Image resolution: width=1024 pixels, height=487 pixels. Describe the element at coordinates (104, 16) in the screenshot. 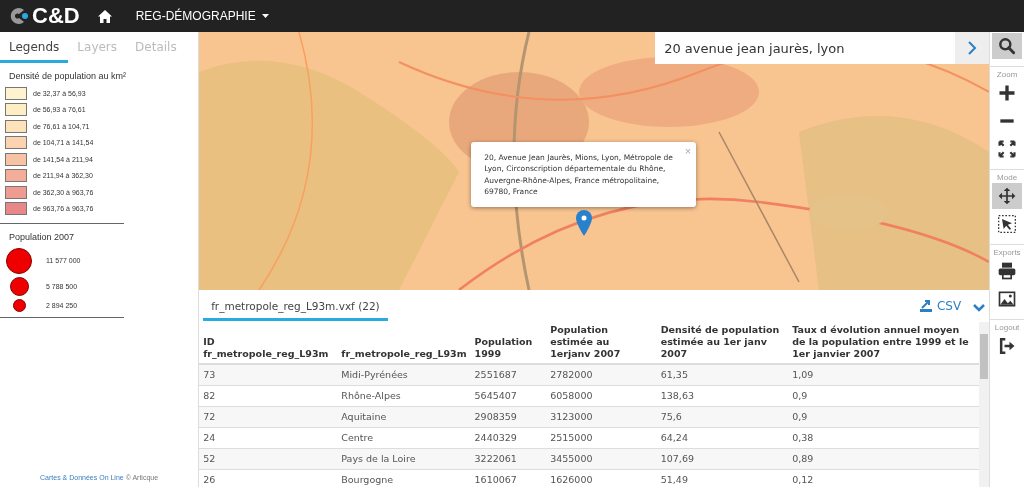

I see `home-icon` at that location.